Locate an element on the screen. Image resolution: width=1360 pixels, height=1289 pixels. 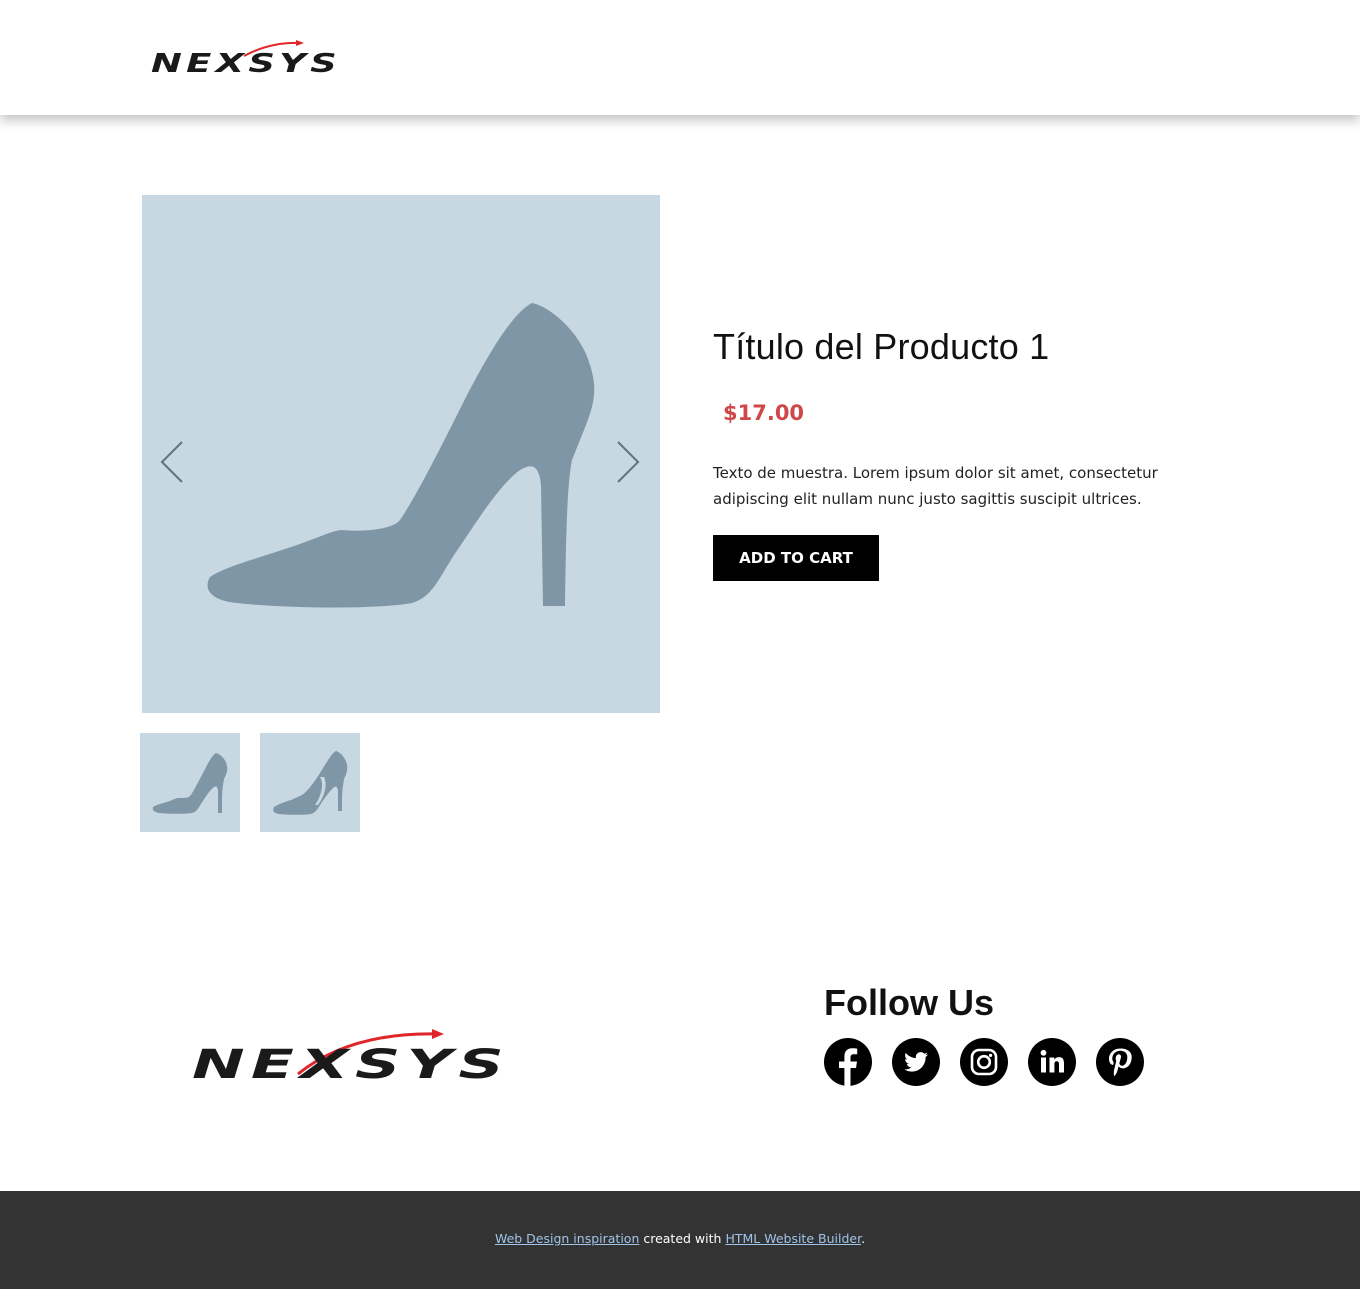
web-design-inspiration-link: Web Design inspiration is located at coordinates (567, 1238).